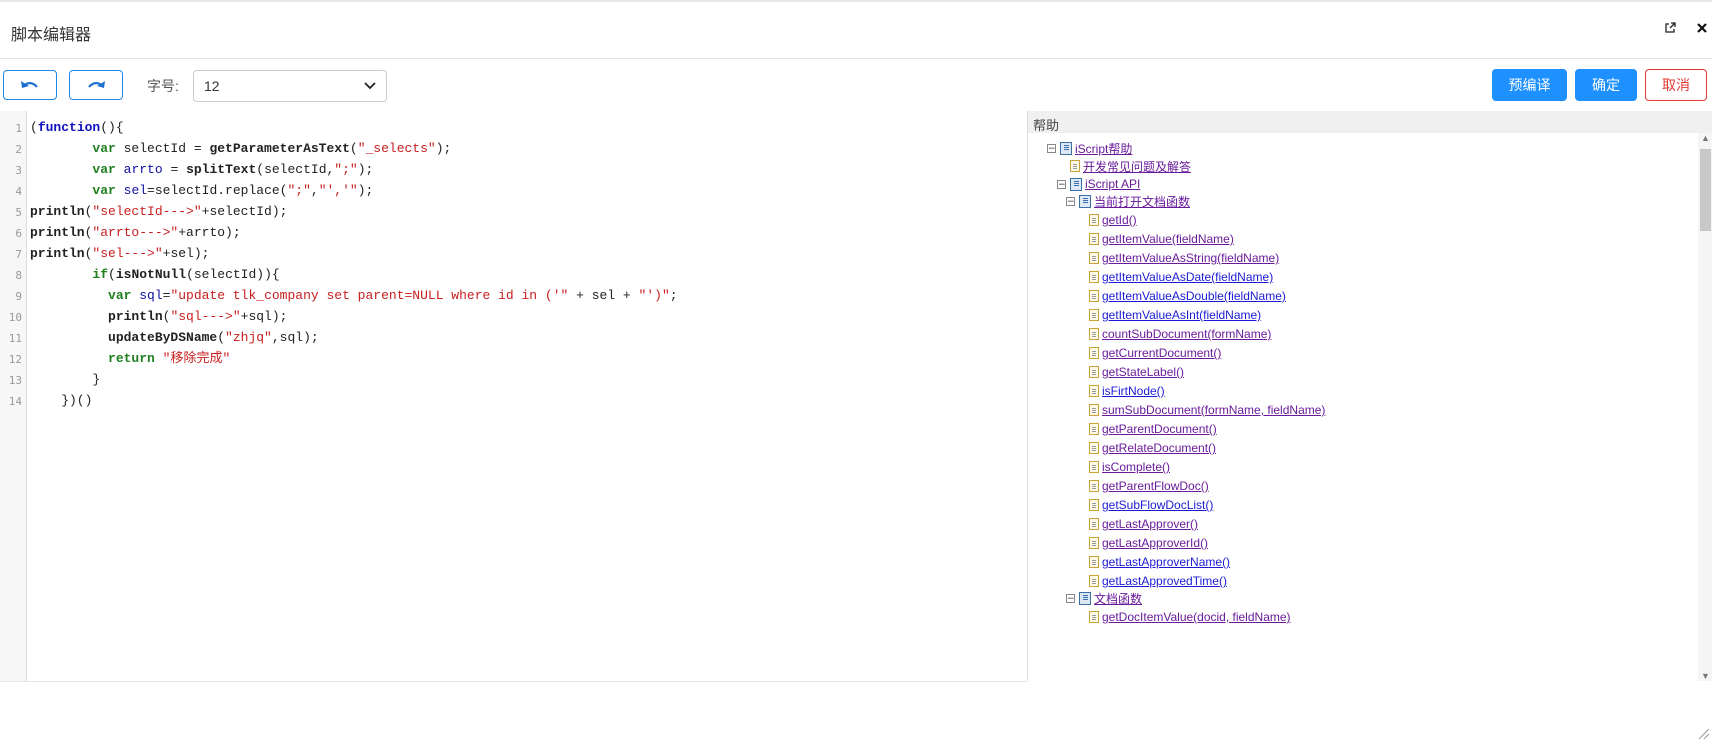  Describe the element at coordinates (1166, 562) in the screenshot. I see `tree-label: getLastApproverName()` at that location.